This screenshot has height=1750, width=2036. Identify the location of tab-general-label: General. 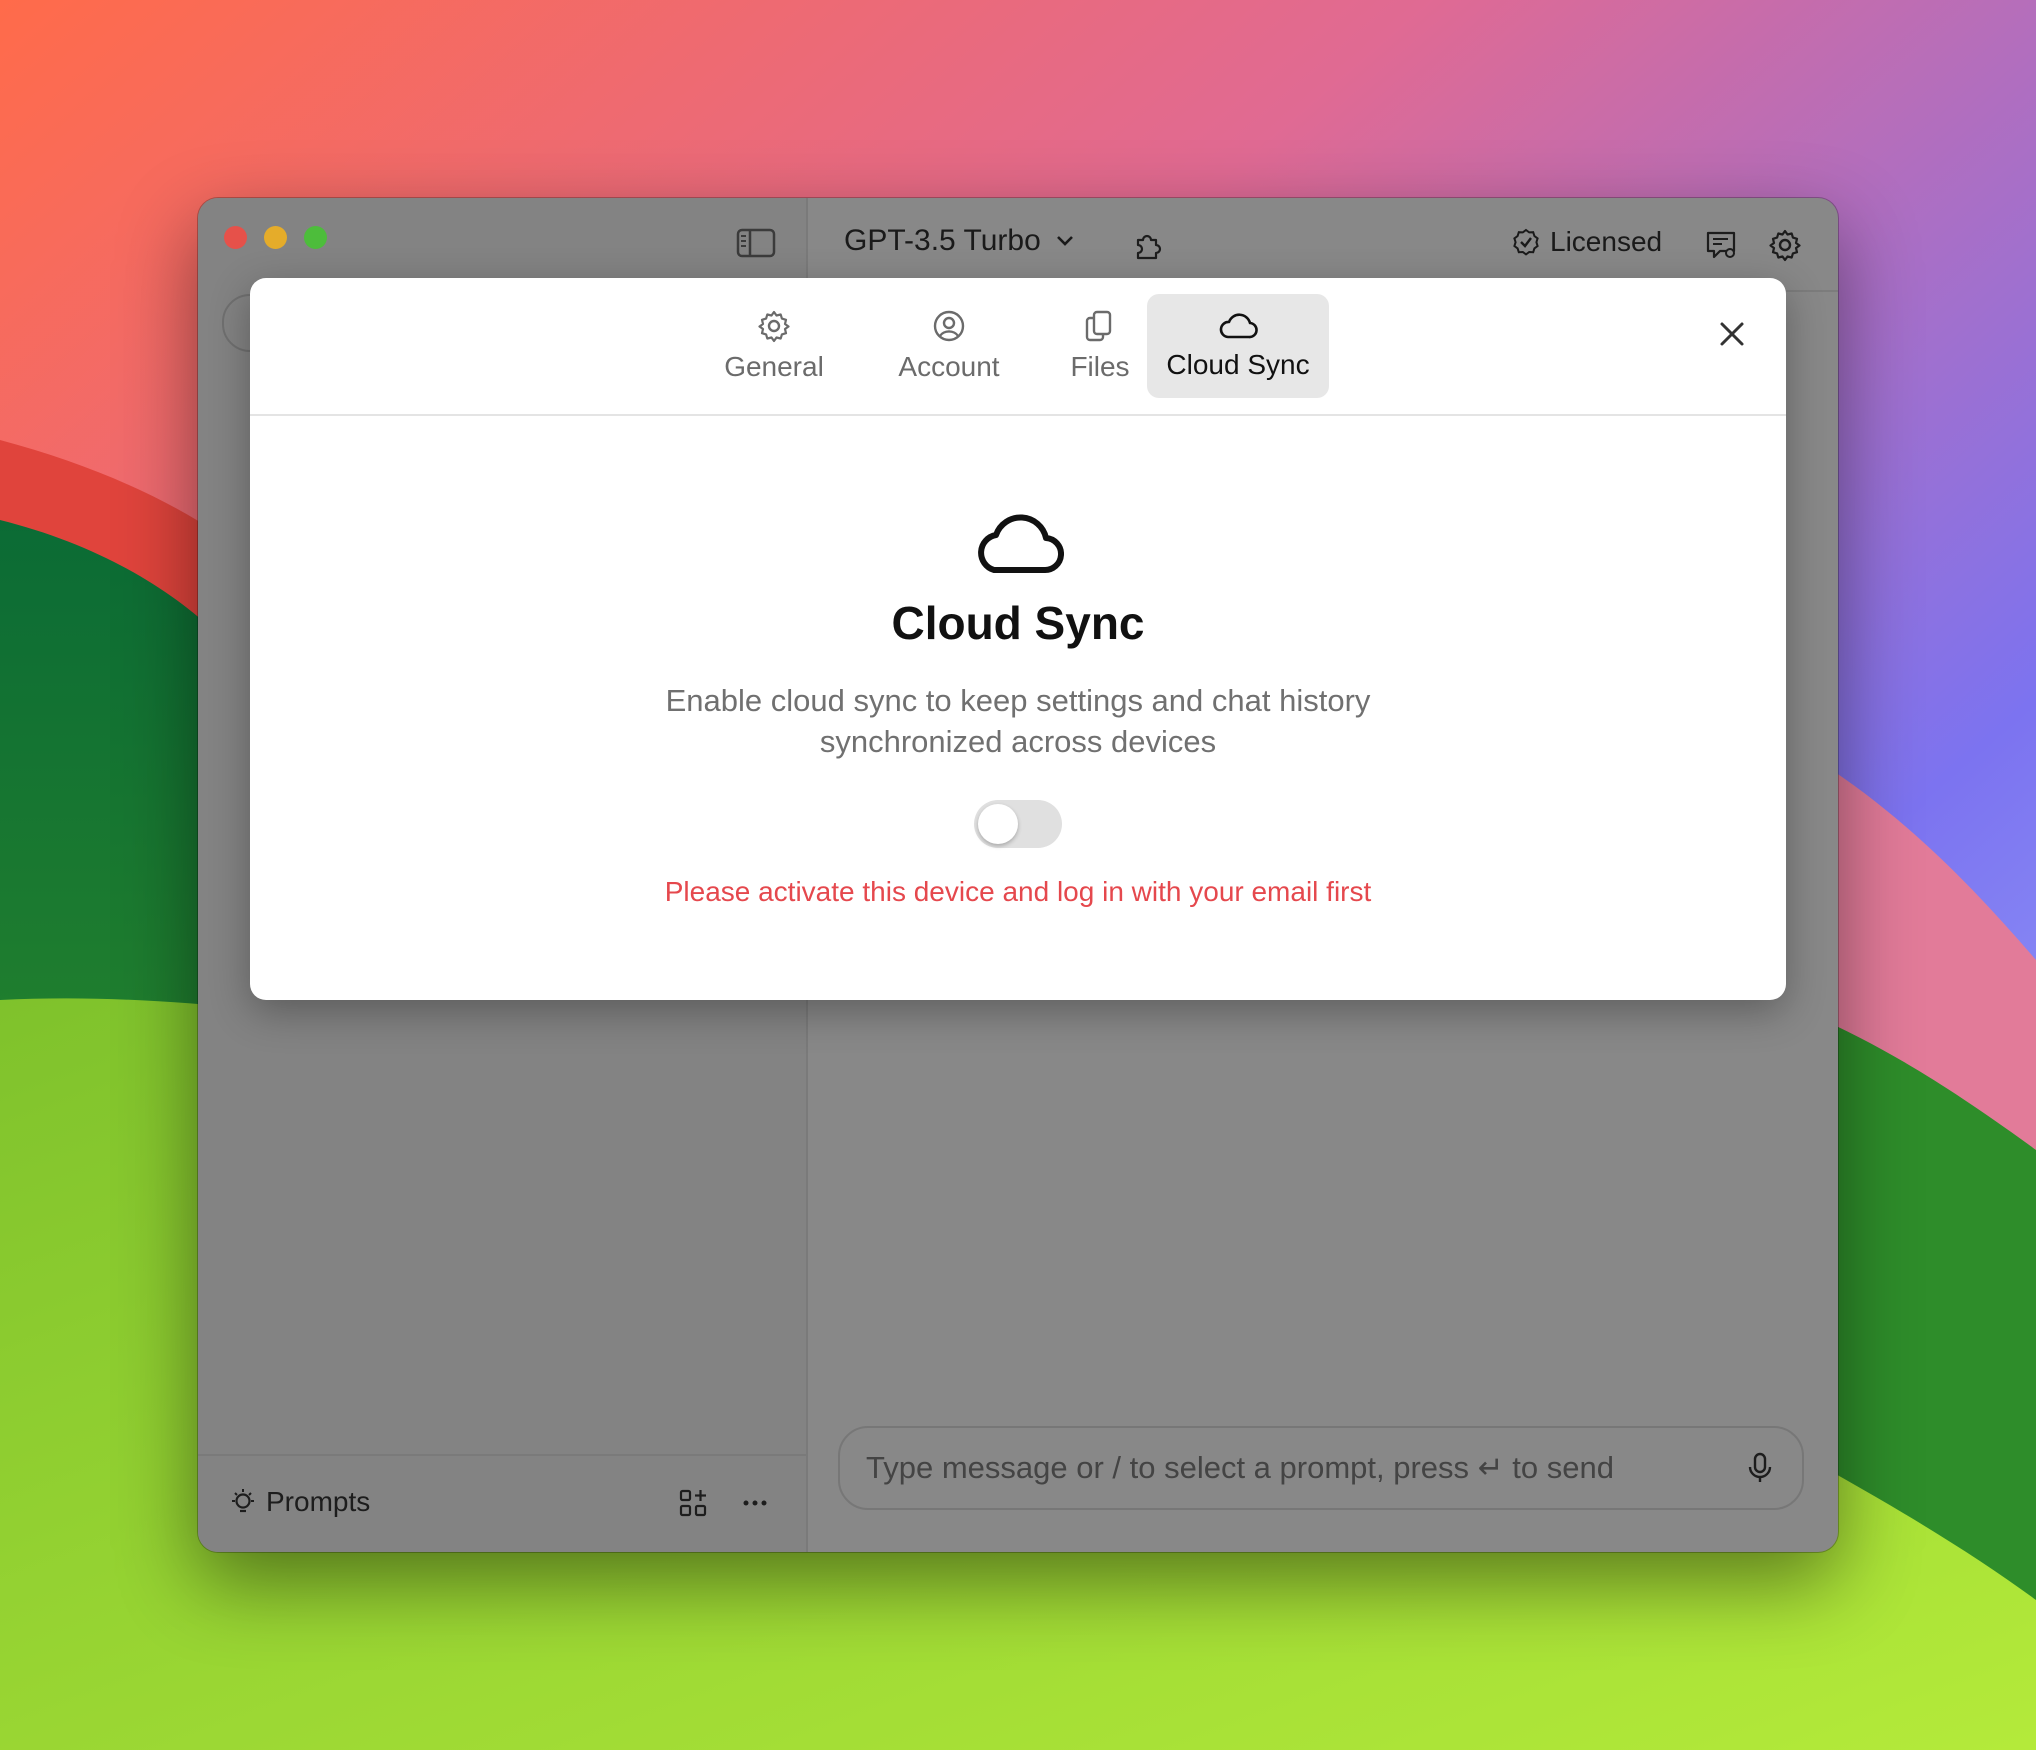
(774, 366).